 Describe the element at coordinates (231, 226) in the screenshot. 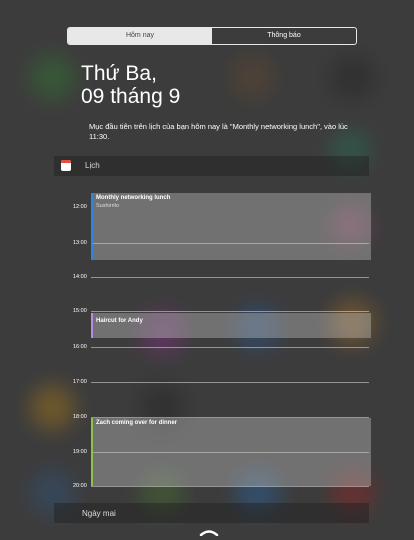

I see `event-monthly-networking-lunch: Monthly networking lunch Sushirrito` at that location.